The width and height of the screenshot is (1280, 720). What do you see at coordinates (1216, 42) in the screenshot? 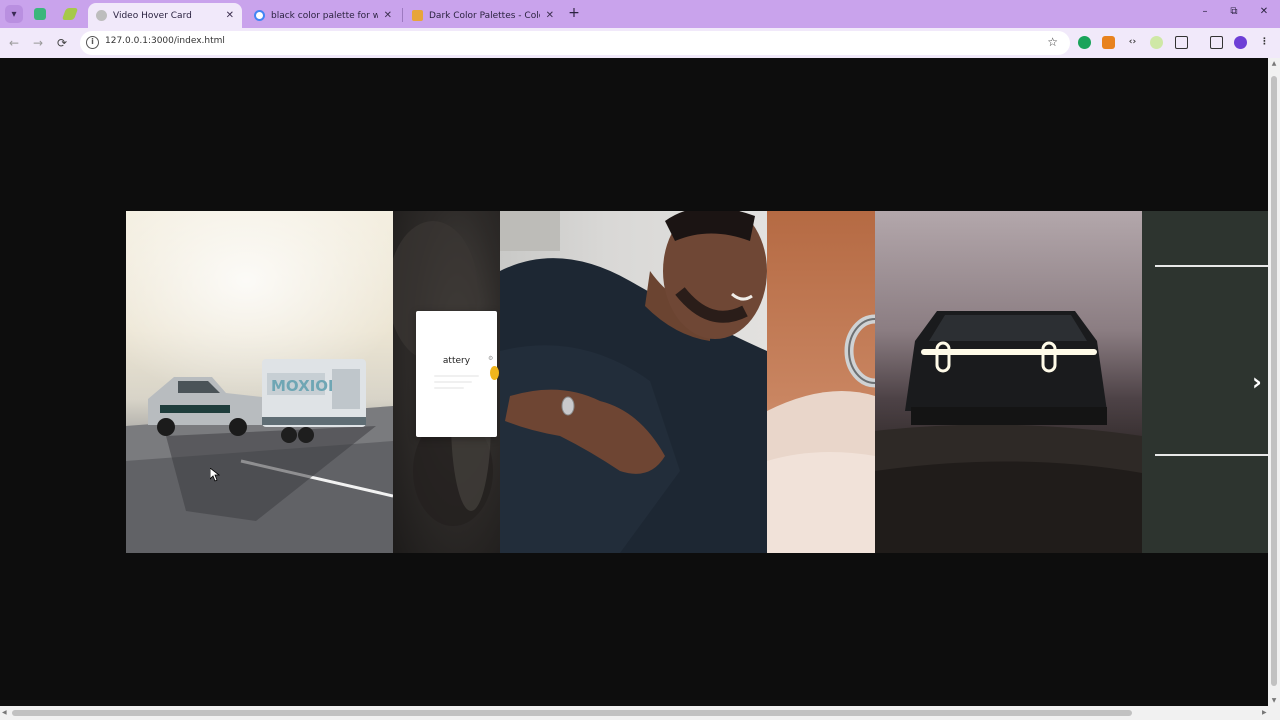
I see `side-panel-icon` at bounding box center [1216, 42].